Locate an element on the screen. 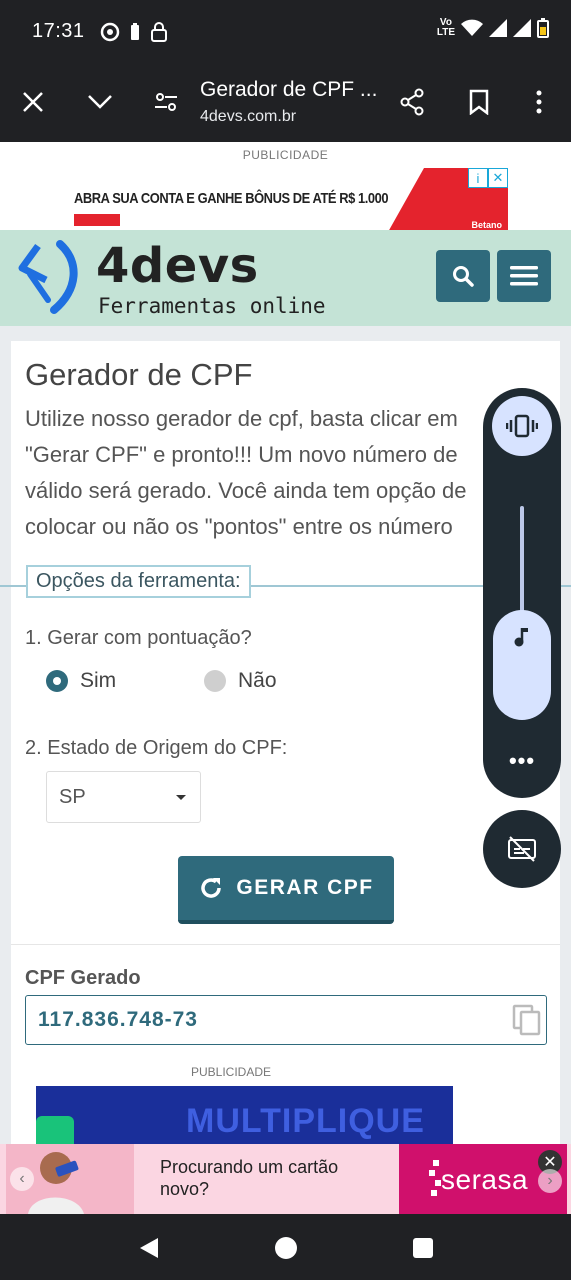  chrome-icon is located at coordinates (110, 32).